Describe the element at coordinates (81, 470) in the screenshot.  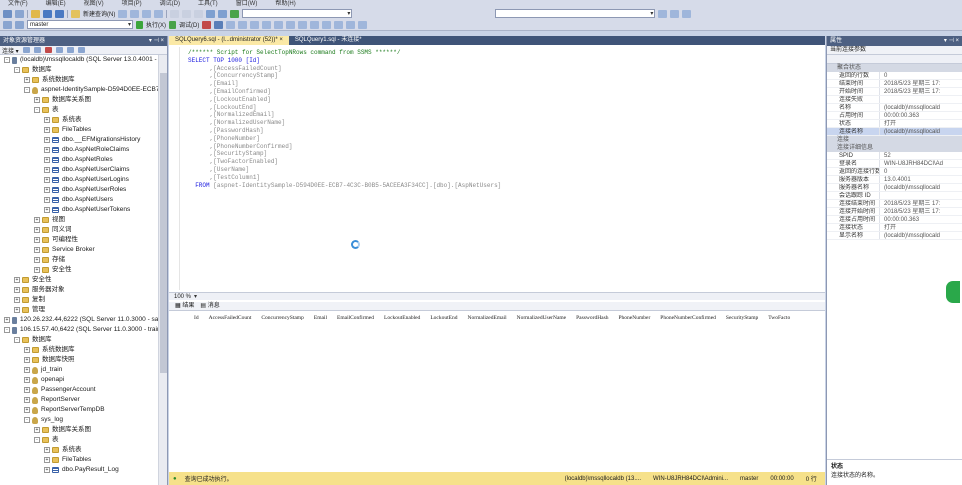
I see `tree-node: + dbo.PayResult_Log` at that location.